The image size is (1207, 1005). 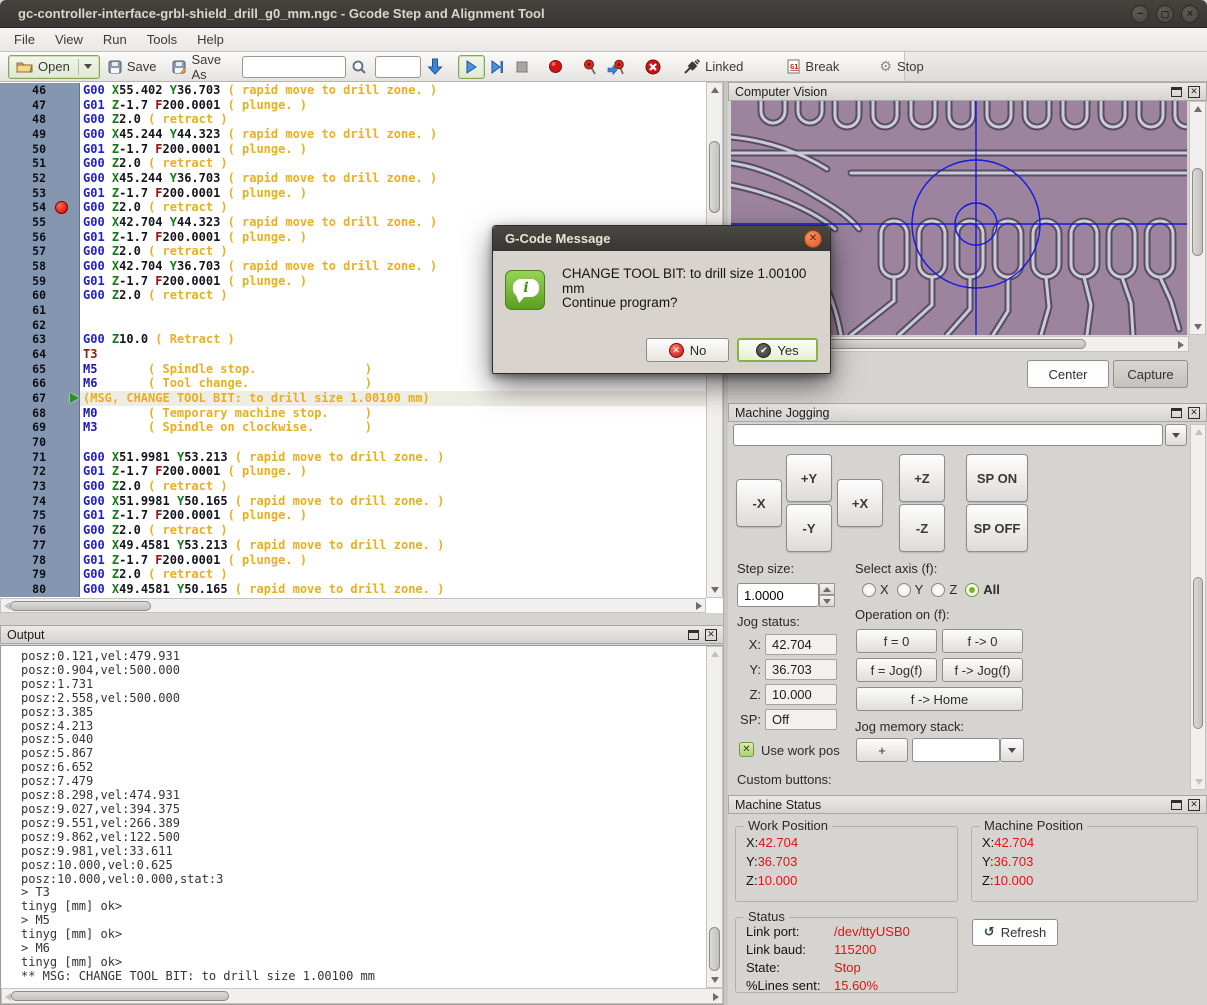 I want to click on code-line: 76 G00 Z2.0 ( retract ), so click(x=353, y=530).